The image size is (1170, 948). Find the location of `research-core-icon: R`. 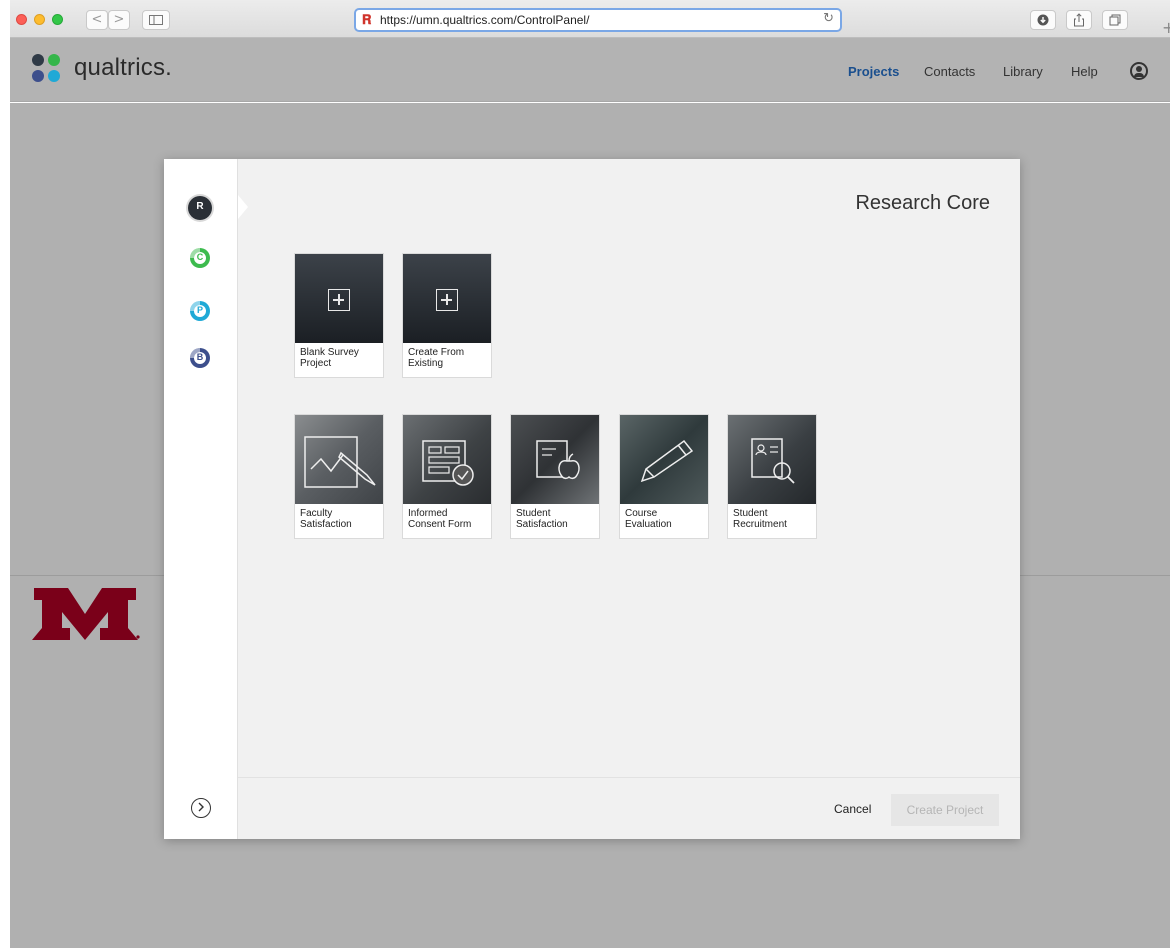

research-core-icon: R is located at coordinates (200, 208).